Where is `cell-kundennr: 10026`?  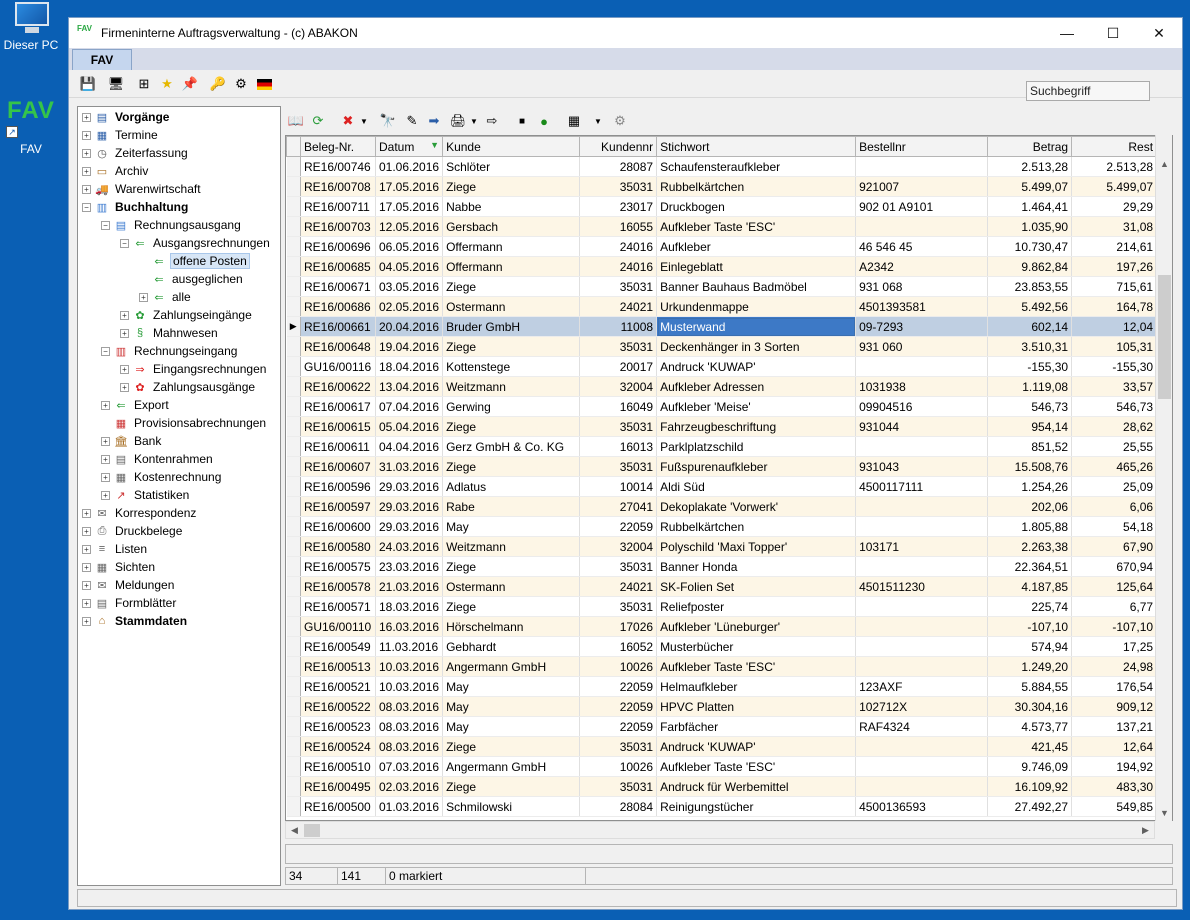 cell-kundennr: 10026 is located at coordinates (618, 666).